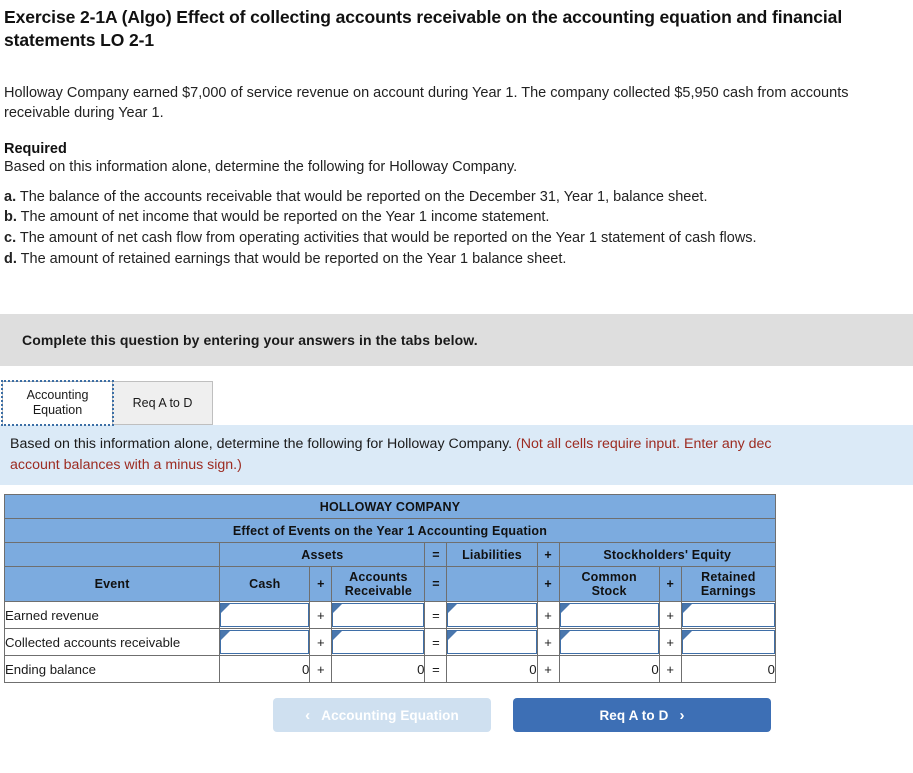 The image size is (913, 773). Describe the element at coordinates (112, 642) in the screenshot. I see `row-label-collected-accounts-receivable: Collected accounts receivable` at that location.